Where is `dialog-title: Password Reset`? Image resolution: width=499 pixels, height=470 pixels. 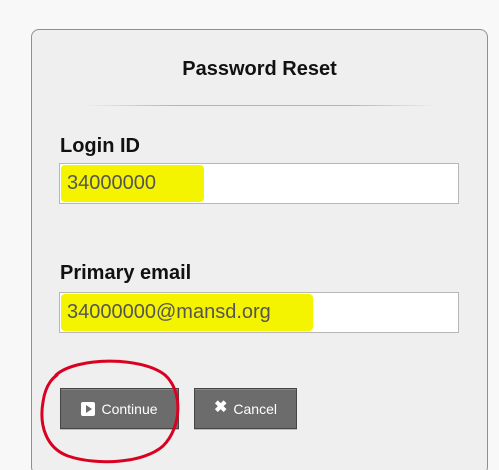
dialog-title: Password Reset is located at coordinates (259, 69).